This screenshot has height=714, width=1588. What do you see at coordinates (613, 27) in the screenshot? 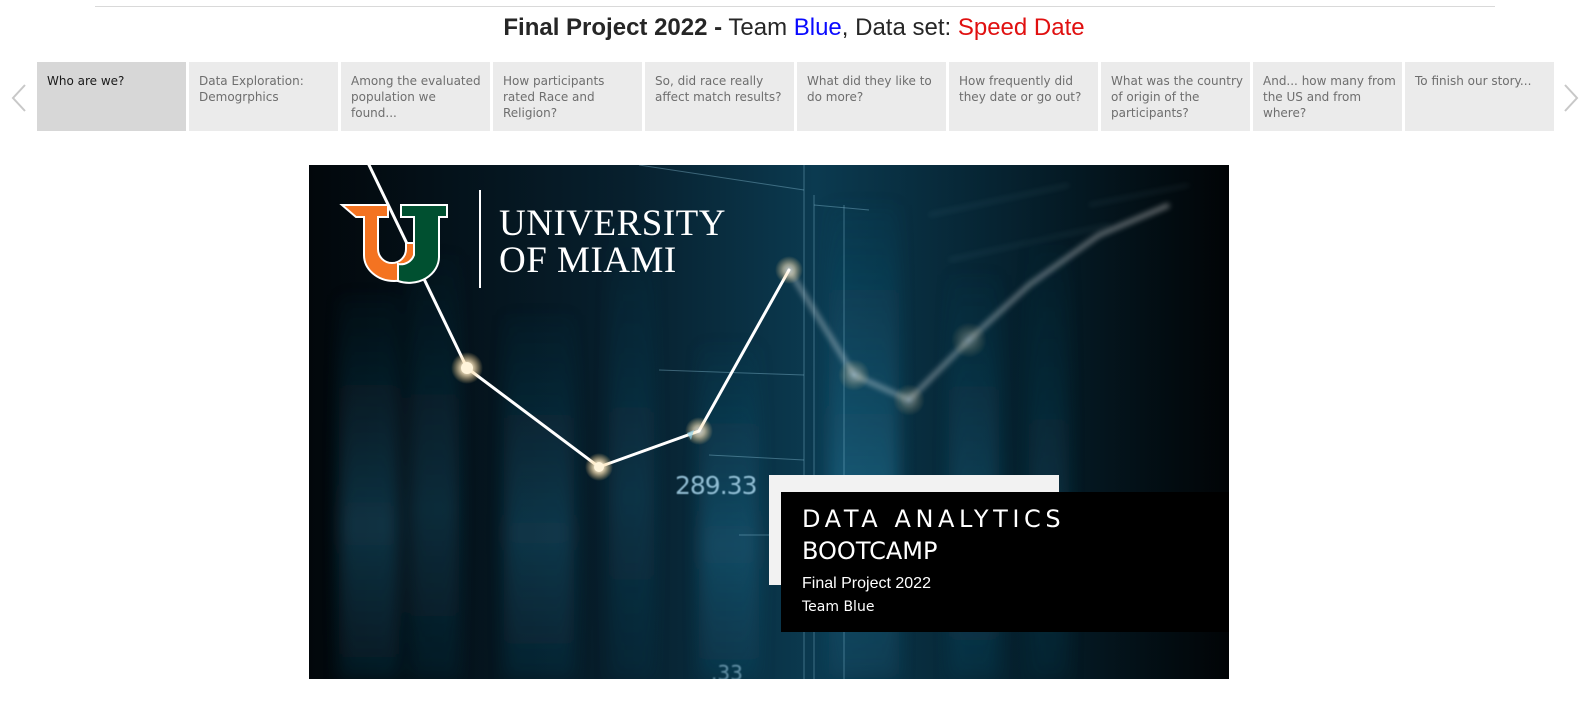
I see `title-project: Final Project 2022 -` at bounding box center [613, 27].